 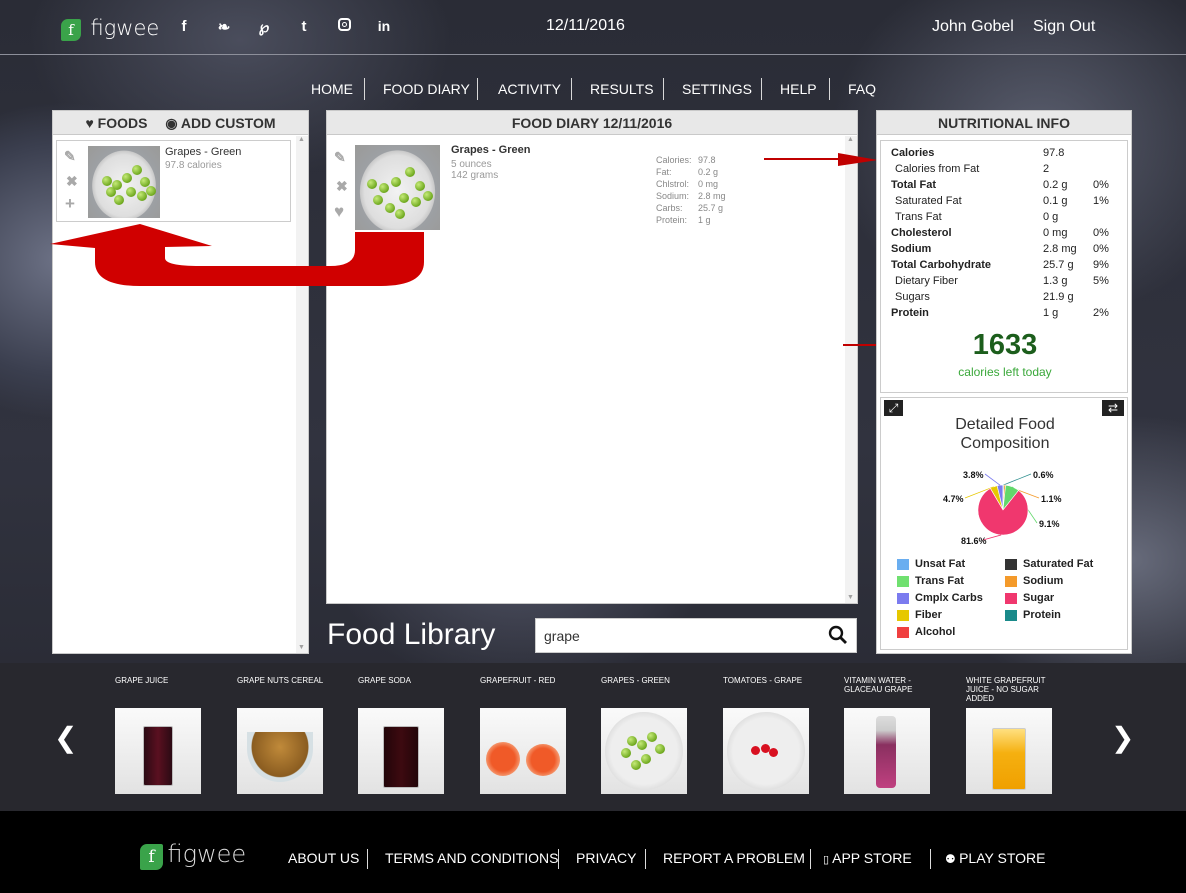 What do you see at coordinates (282, 680) in the screenshot?
I see `library-item-title: GRAPE NUTS CEREAL` at bounding box center [282, 680].